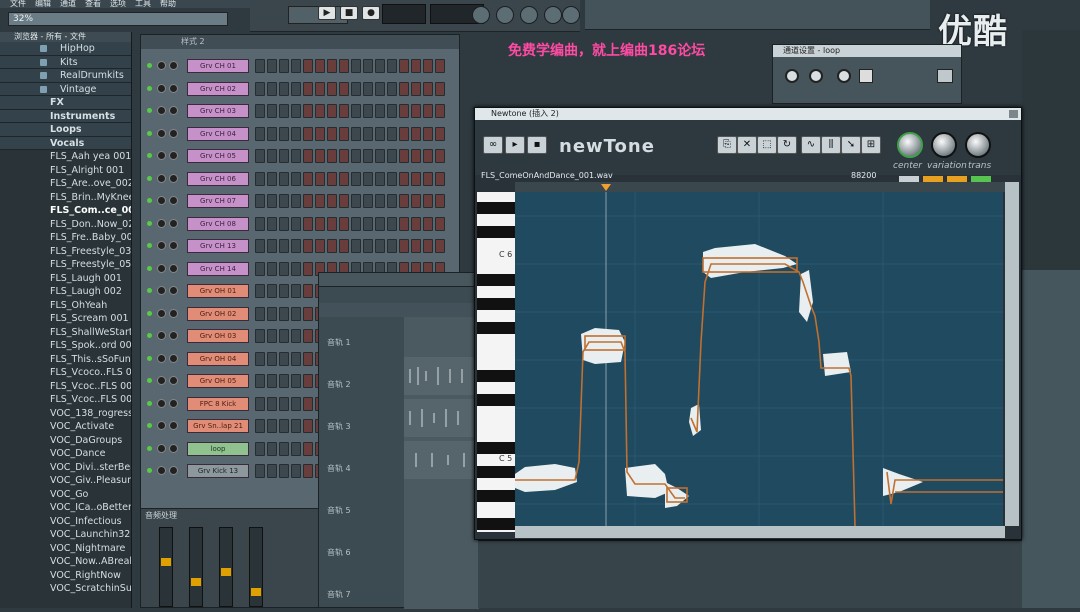 The width and height of the screenshot is (1080, 612). What do you see at coordinates (65, 562) in the screenshot?
I see `browser-file: VOC_Now..ABreak` at bounding box center [65, 562].